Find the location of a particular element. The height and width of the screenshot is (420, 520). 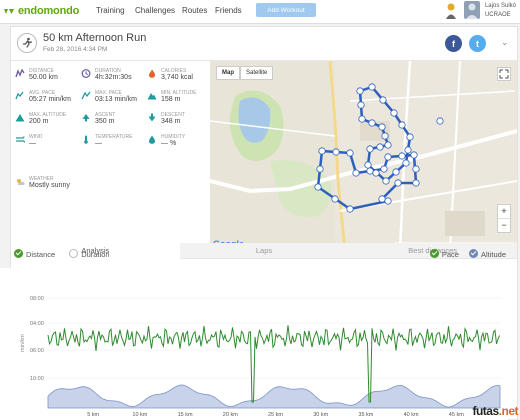

stat-value: 200 m is located at coordinates (39, 121).